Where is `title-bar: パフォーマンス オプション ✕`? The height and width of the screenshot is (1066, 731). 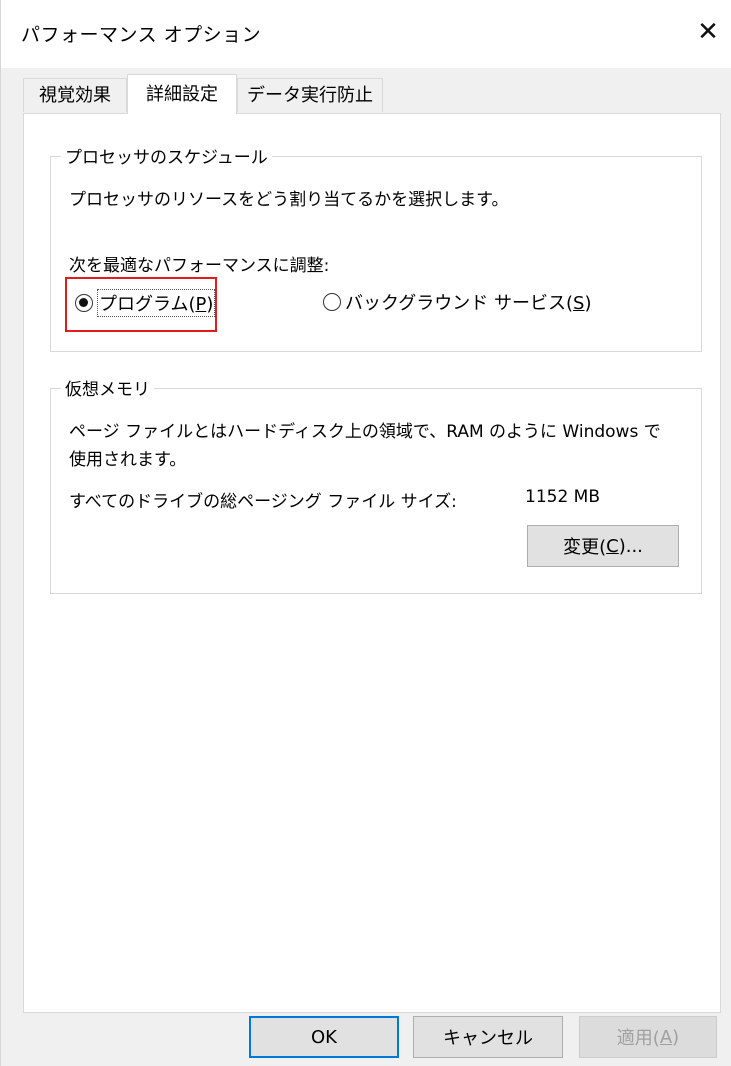 title-bar: パフォーマンス オプション ✕ is located at coordinates (366, 34).